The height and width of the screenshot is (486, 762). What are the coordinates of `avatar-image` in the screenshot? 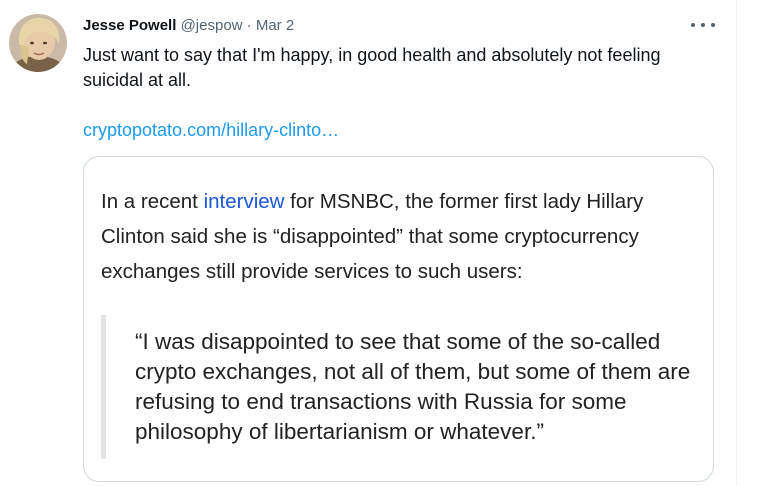 It's located at (38, 43).